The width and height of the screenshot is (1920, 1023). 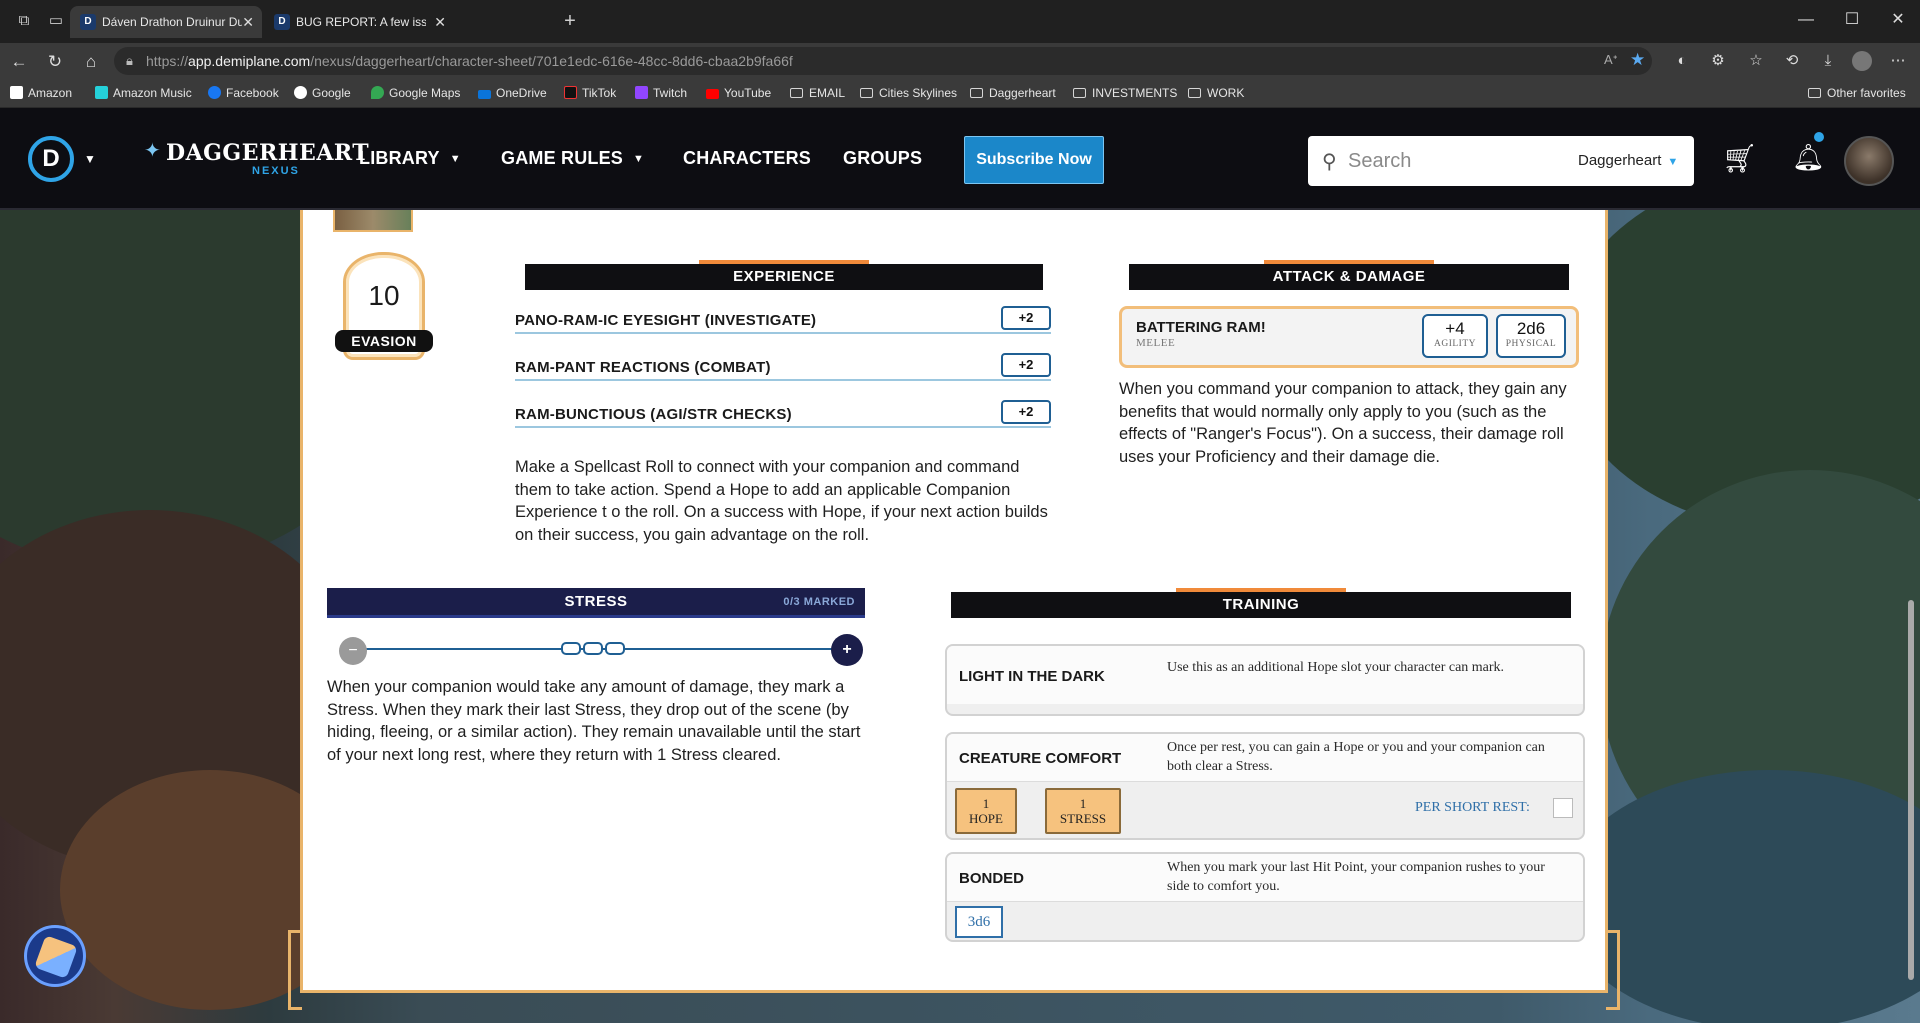 I want to click on amazon-icon, so click(x=16, y=92).